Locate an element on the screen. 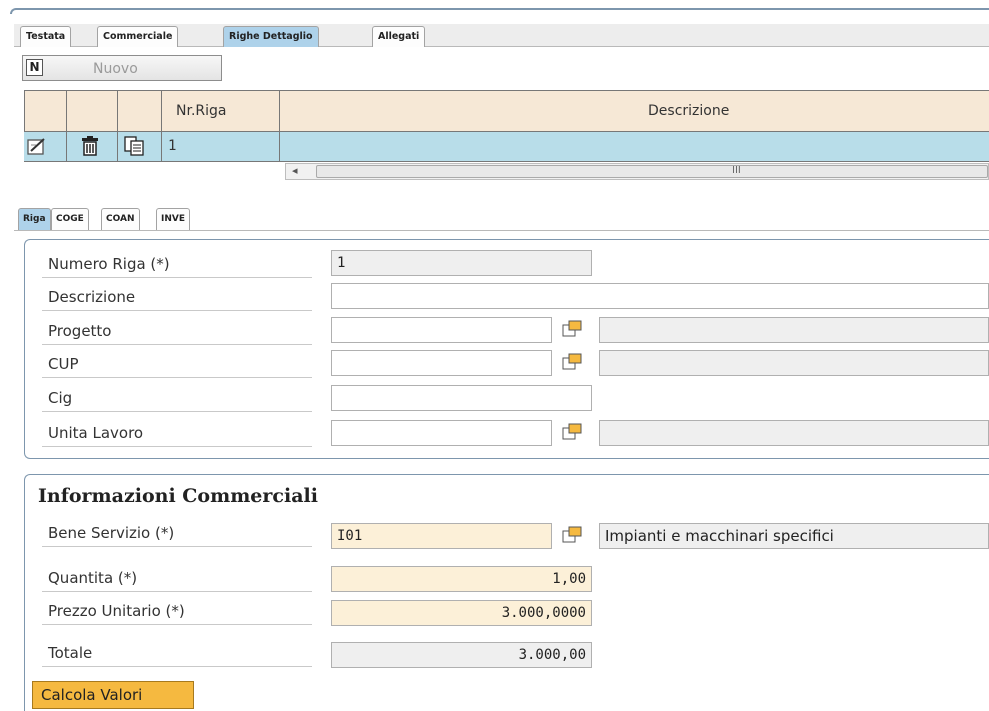 Image resolution: width=989 pixels, height=711 pixels. bene-servizio-field: I01 is located at coordinates (441, 536).